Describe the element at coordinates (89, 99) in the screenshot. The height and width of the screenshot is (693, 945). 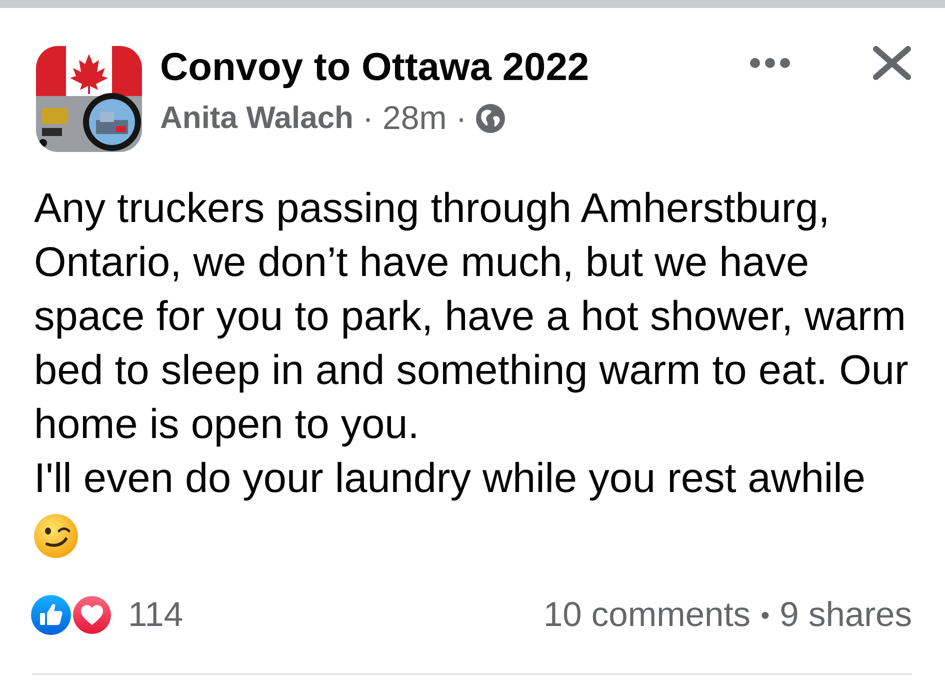
I see `avatar-drawing` at that location.